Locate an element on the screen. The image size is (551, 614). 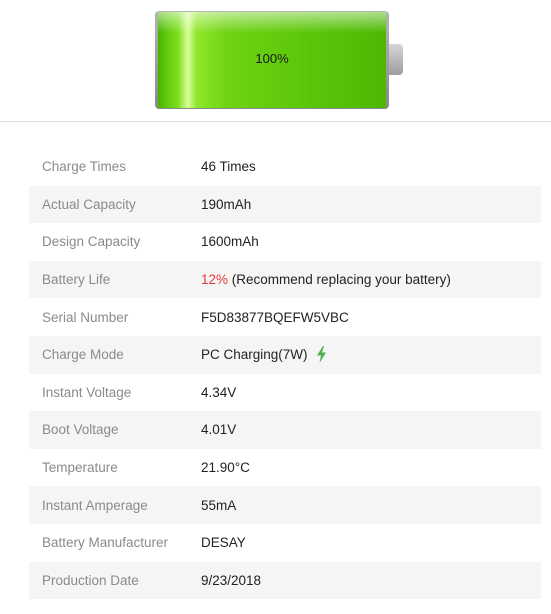
info-row-boot-voltage: Boot Voltage 4.01V is located at coordinates (285, 430).